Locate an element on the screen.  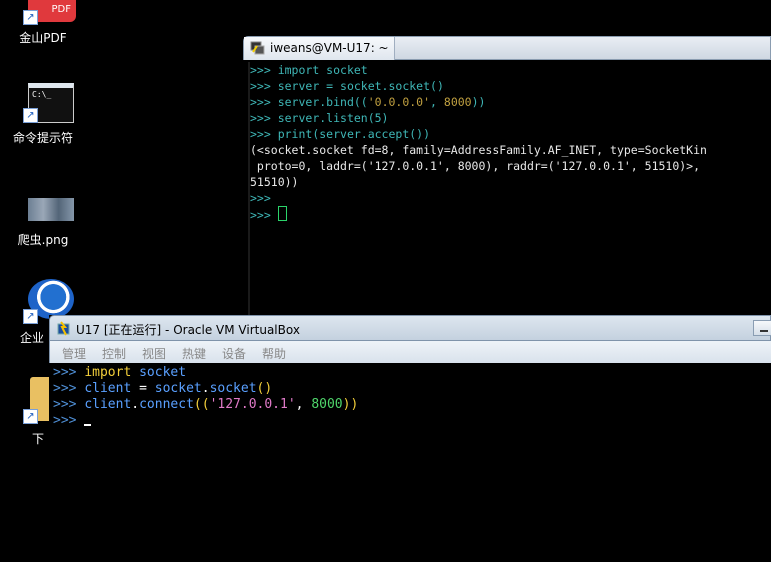
desktop-icon-label: 金山PDF is located at coordinates (43, 38).